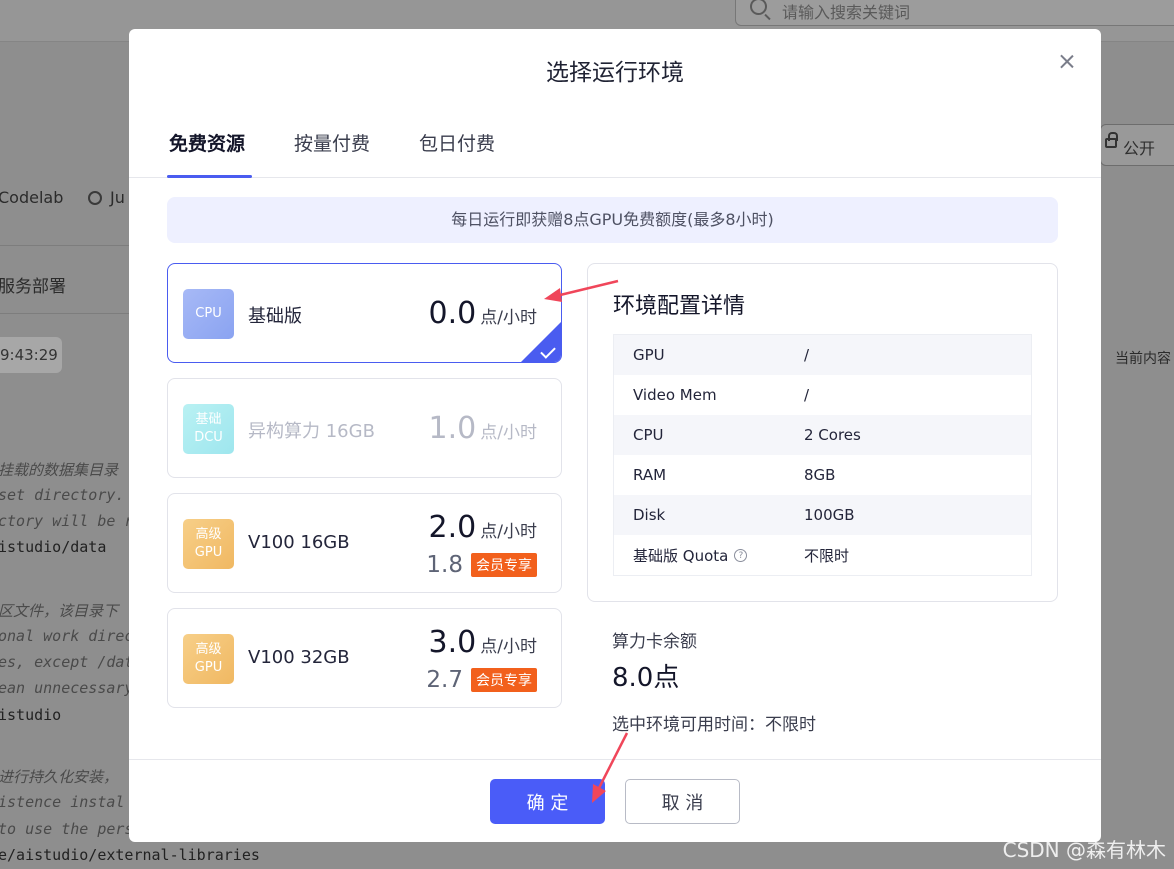 The image size is (1174, 869). I want to click on spec-row: RAM 8GB, so click(822, 475).